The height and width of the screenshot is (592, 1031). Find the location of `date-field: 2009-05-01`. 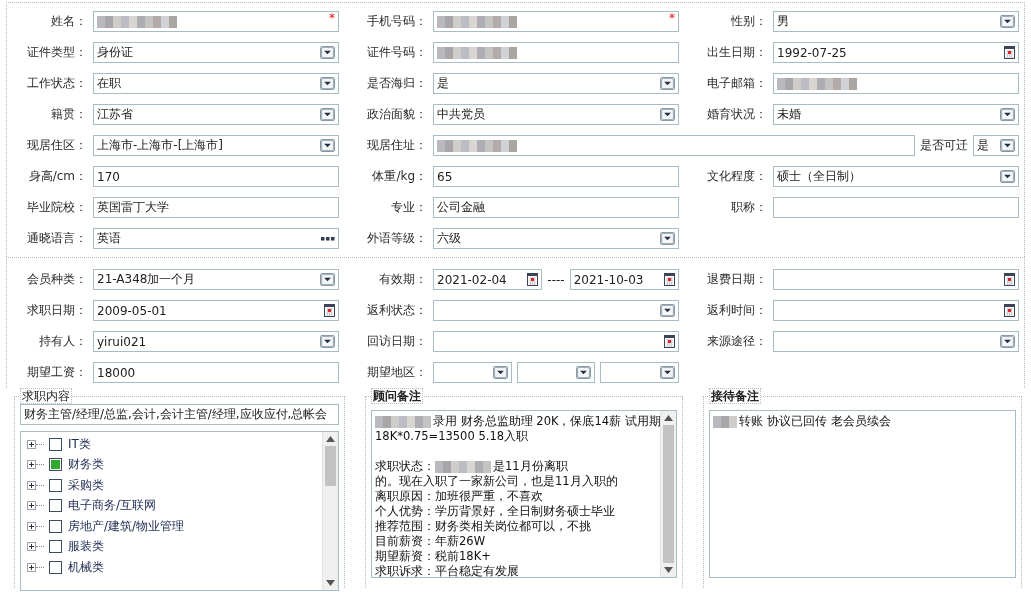

date-field: 2009-05-01 is located at coordinates (216, 310).